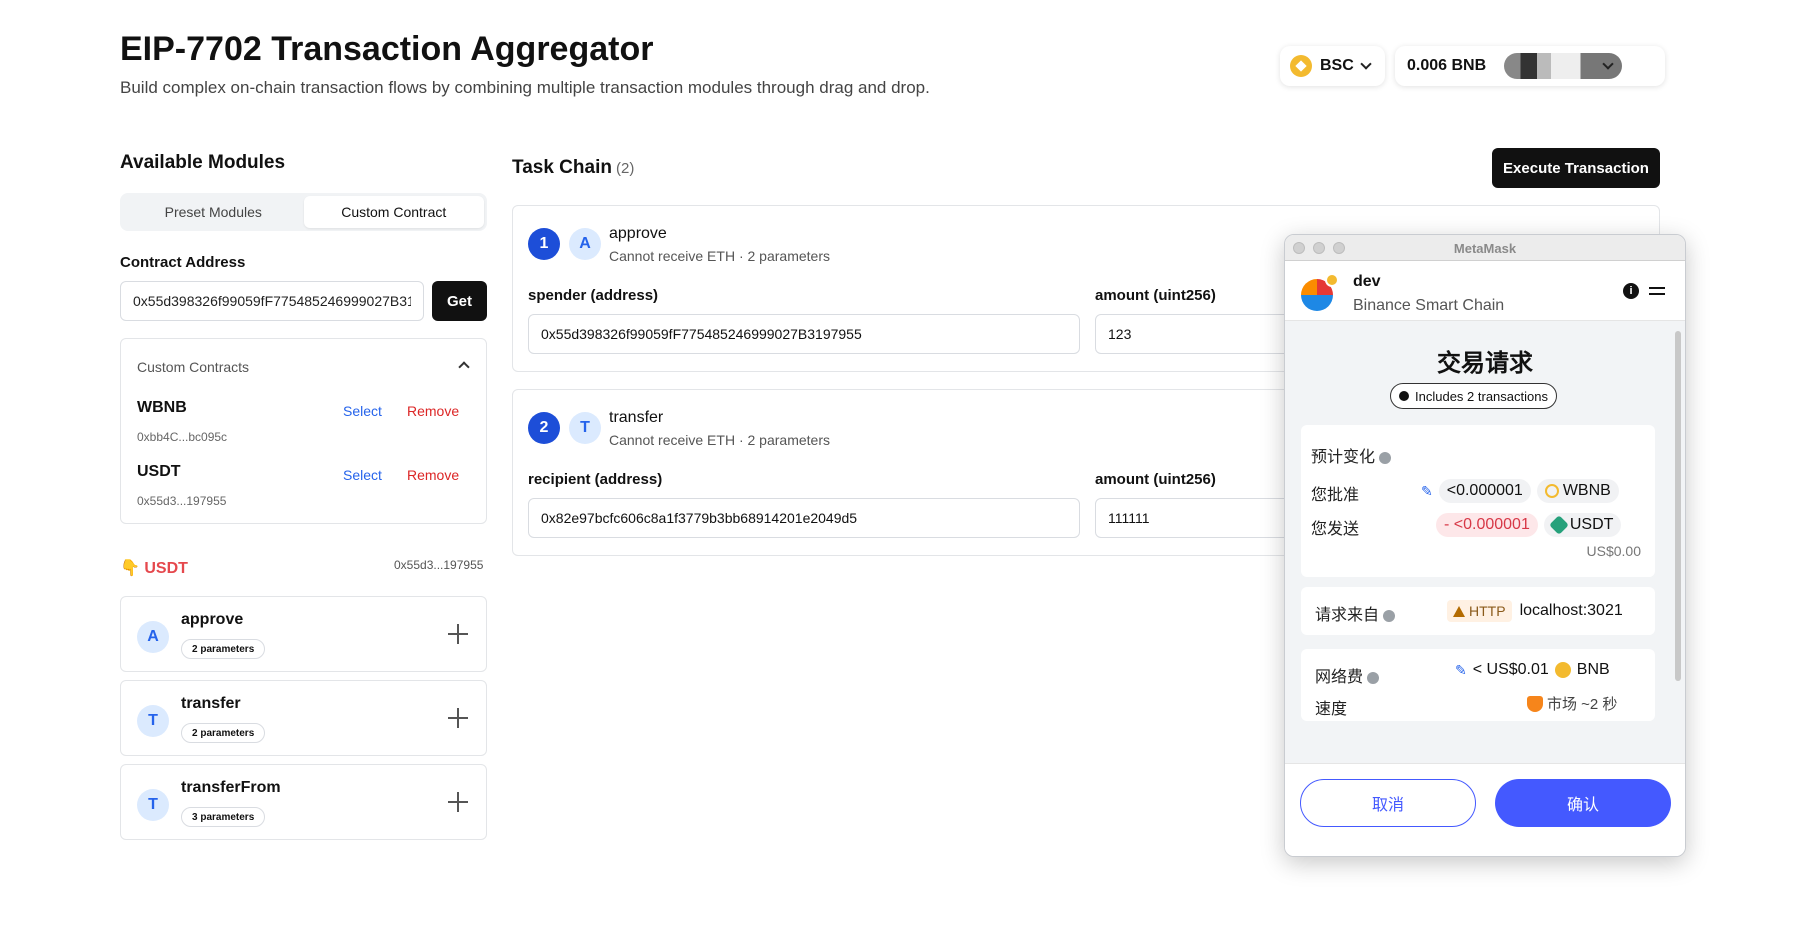 The image size is (1797, 940). I want to click on speed-value: 市场 ~2 秒, so click(1582, 704).